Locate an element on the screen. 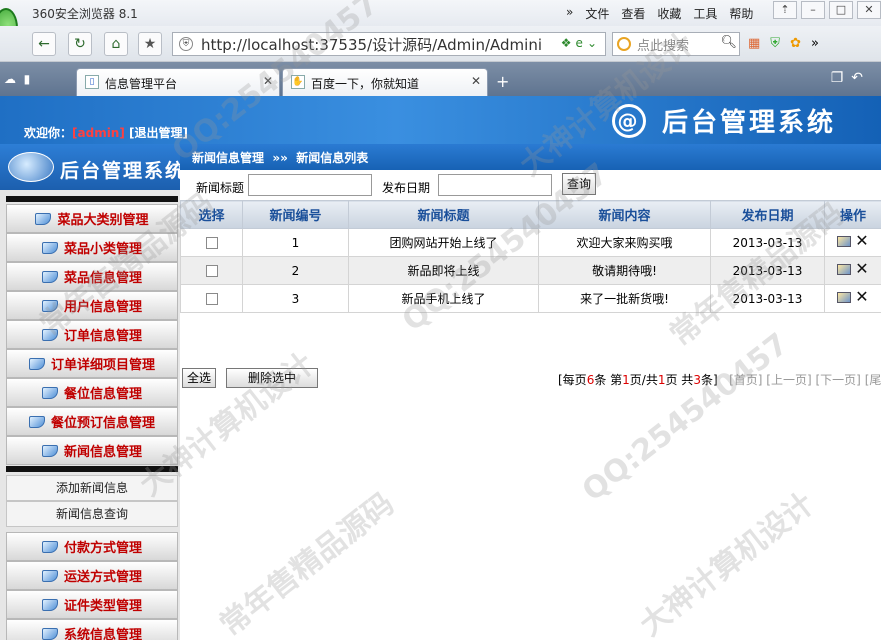 The image size is (881, 640). news-title: 团购网站开始上线了 is located at coordinates (443, 242).